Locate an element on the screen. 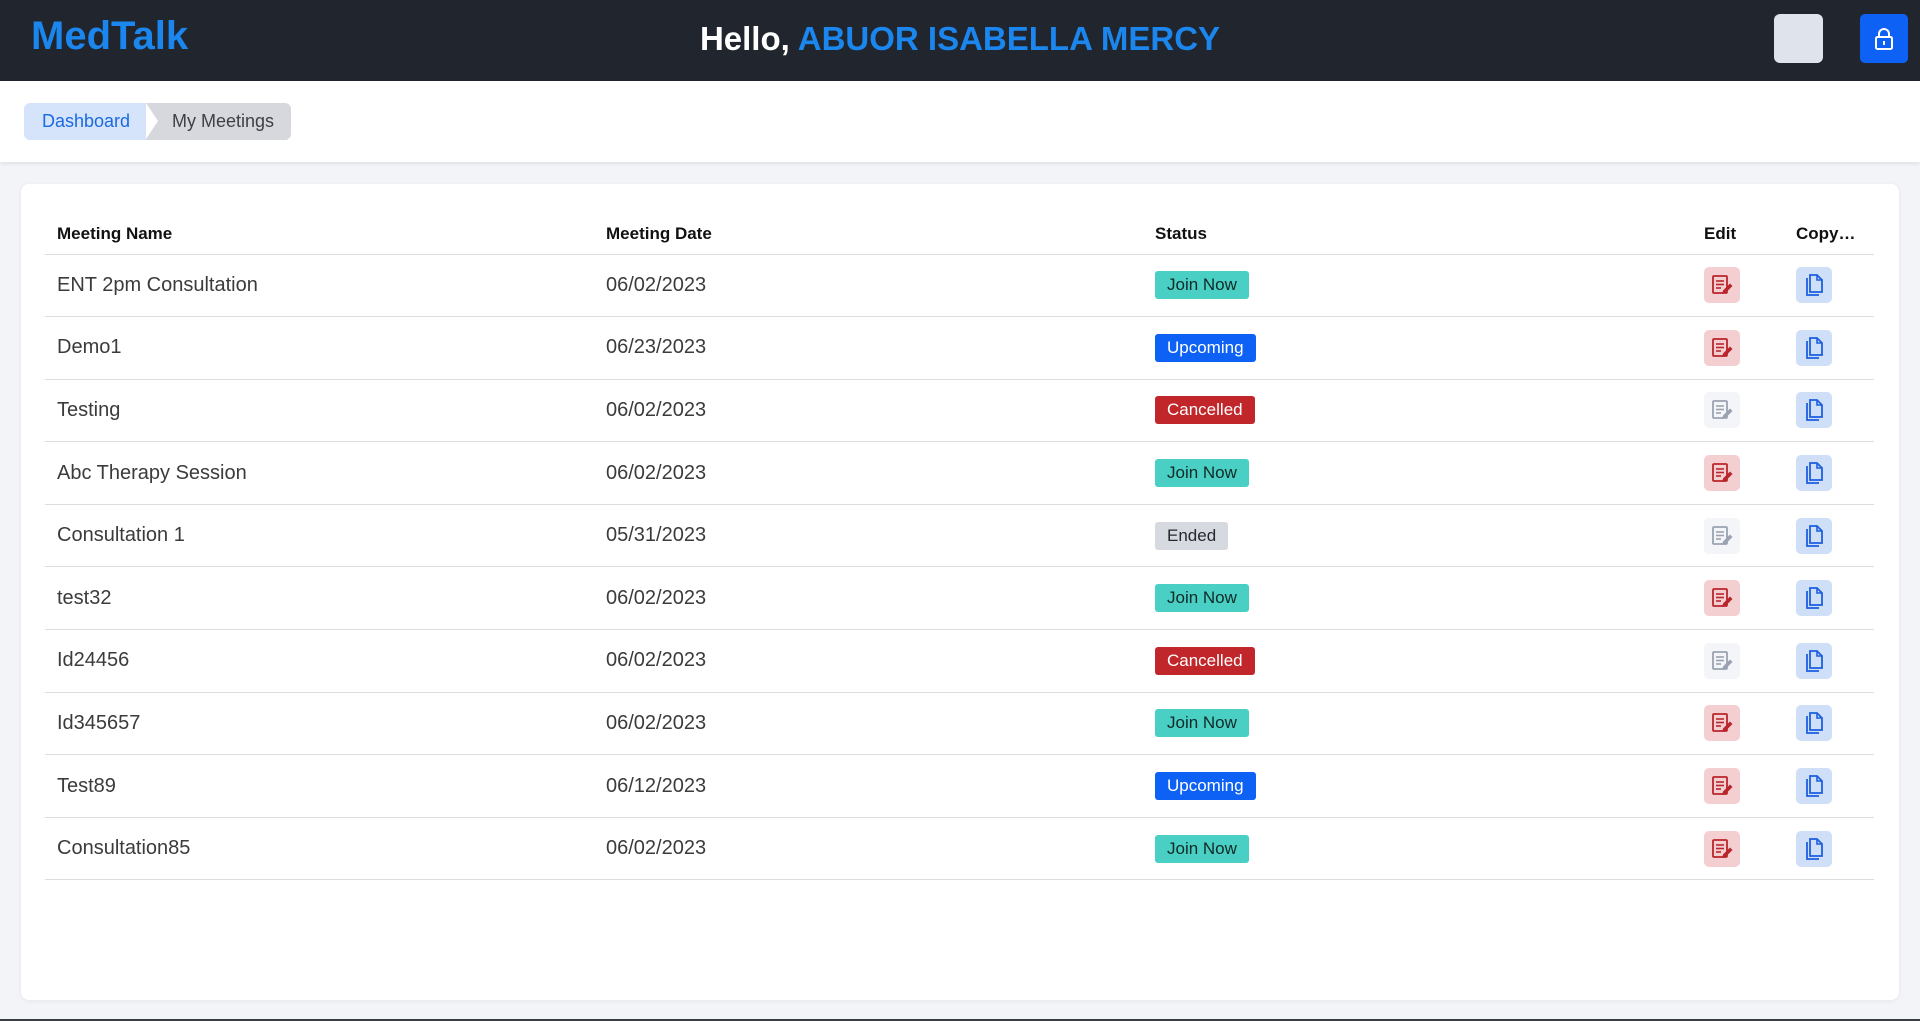 Image resolution: width=1920 pixels, height=1021 pixels. table-row: Id345657 06/02/2023 Join Now is located at coordinates (959, 724).